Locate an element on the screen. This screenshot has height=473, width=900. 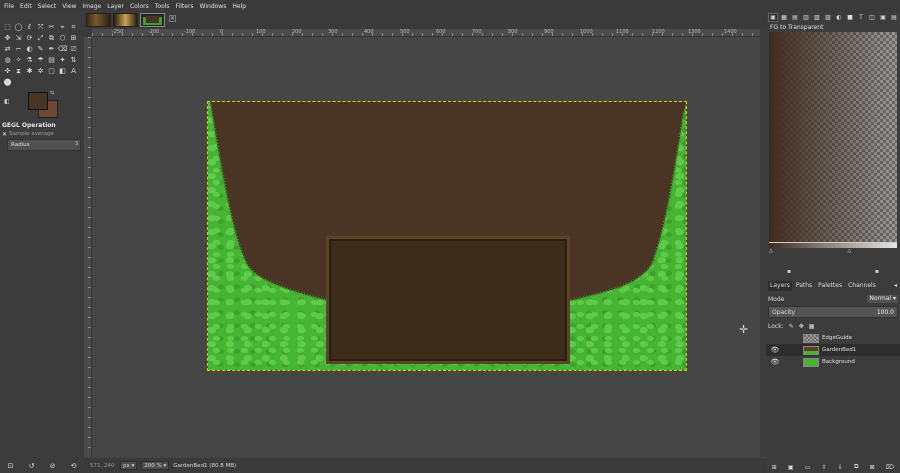
layer-action-icon: ⊞ is located at coordinates (774, 467).